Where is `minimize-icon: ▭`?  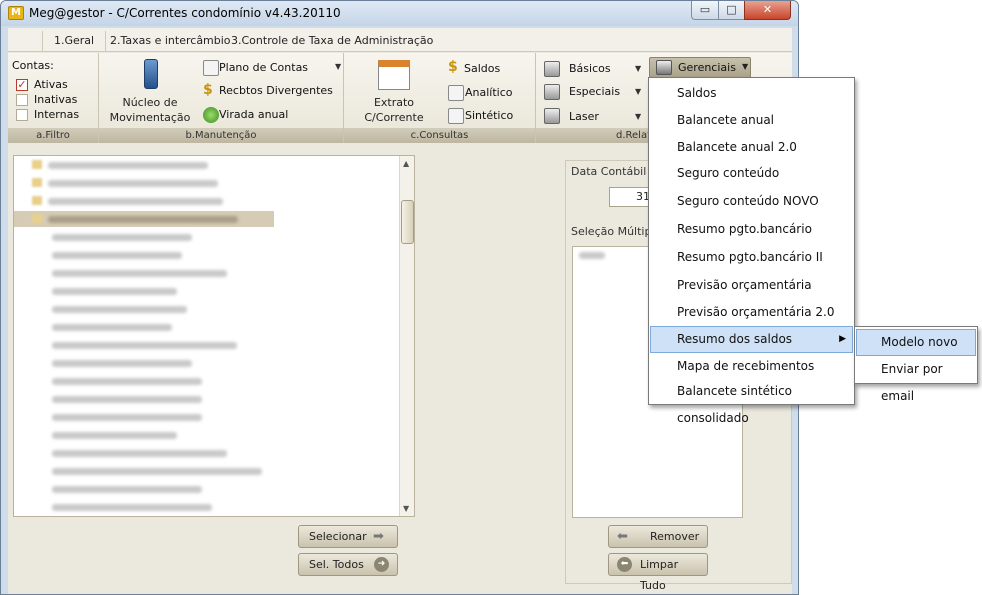
minimize-icon: ▭ is located at coordinates (705, 9).